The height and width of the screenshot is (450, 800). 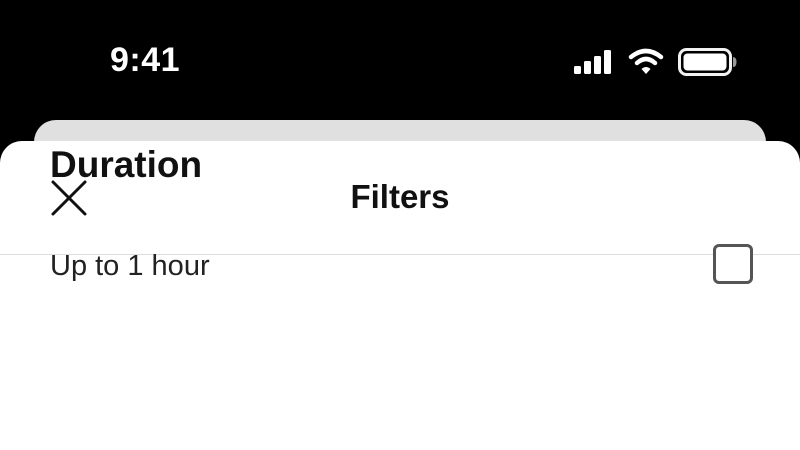 I want to click on section-title-duration: Duration, so click(x=126, y=164).